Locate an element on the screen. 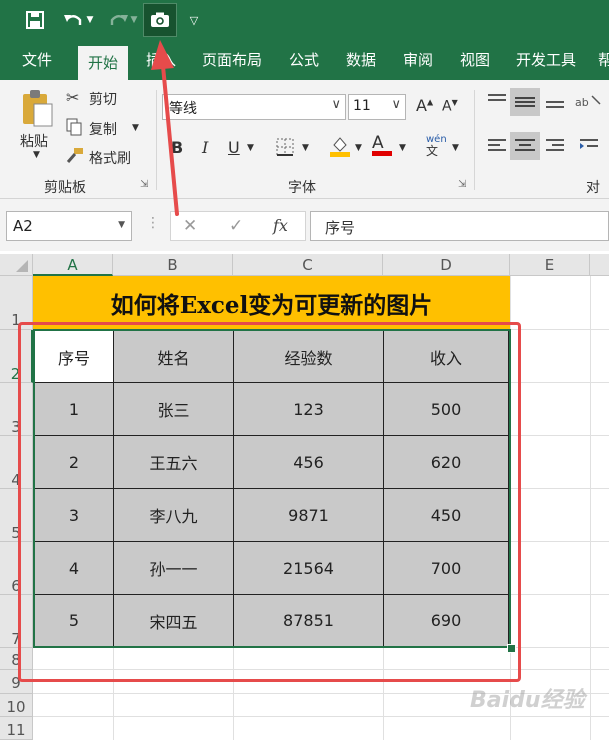 The width and height of the screenshot is (609, 743). undo-icon: ▼ is located at coordinates (78, 20).